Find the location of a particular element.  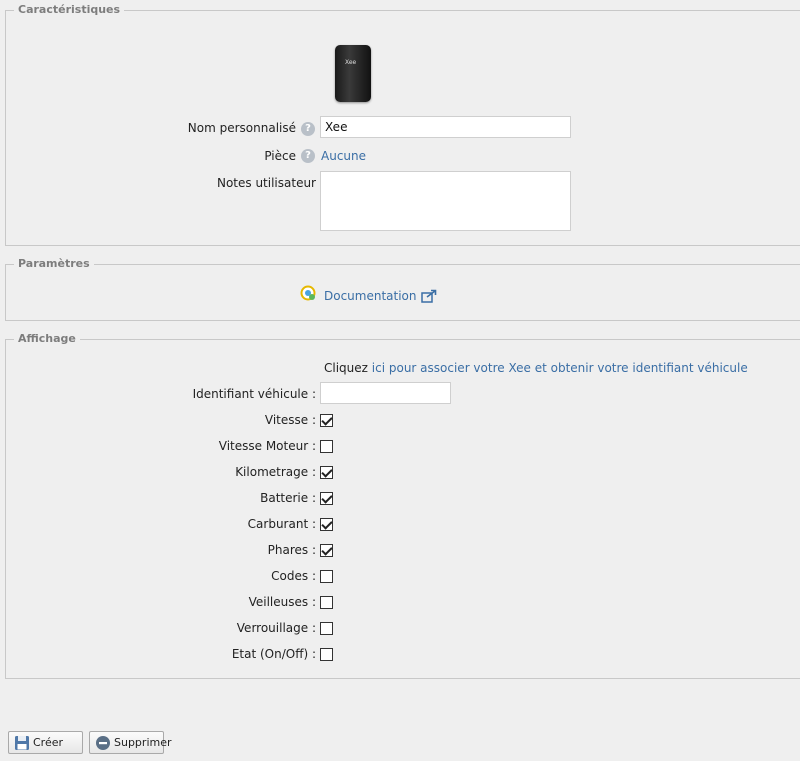

option-checkbox-verrouillage is located at coordinates (326, 628).